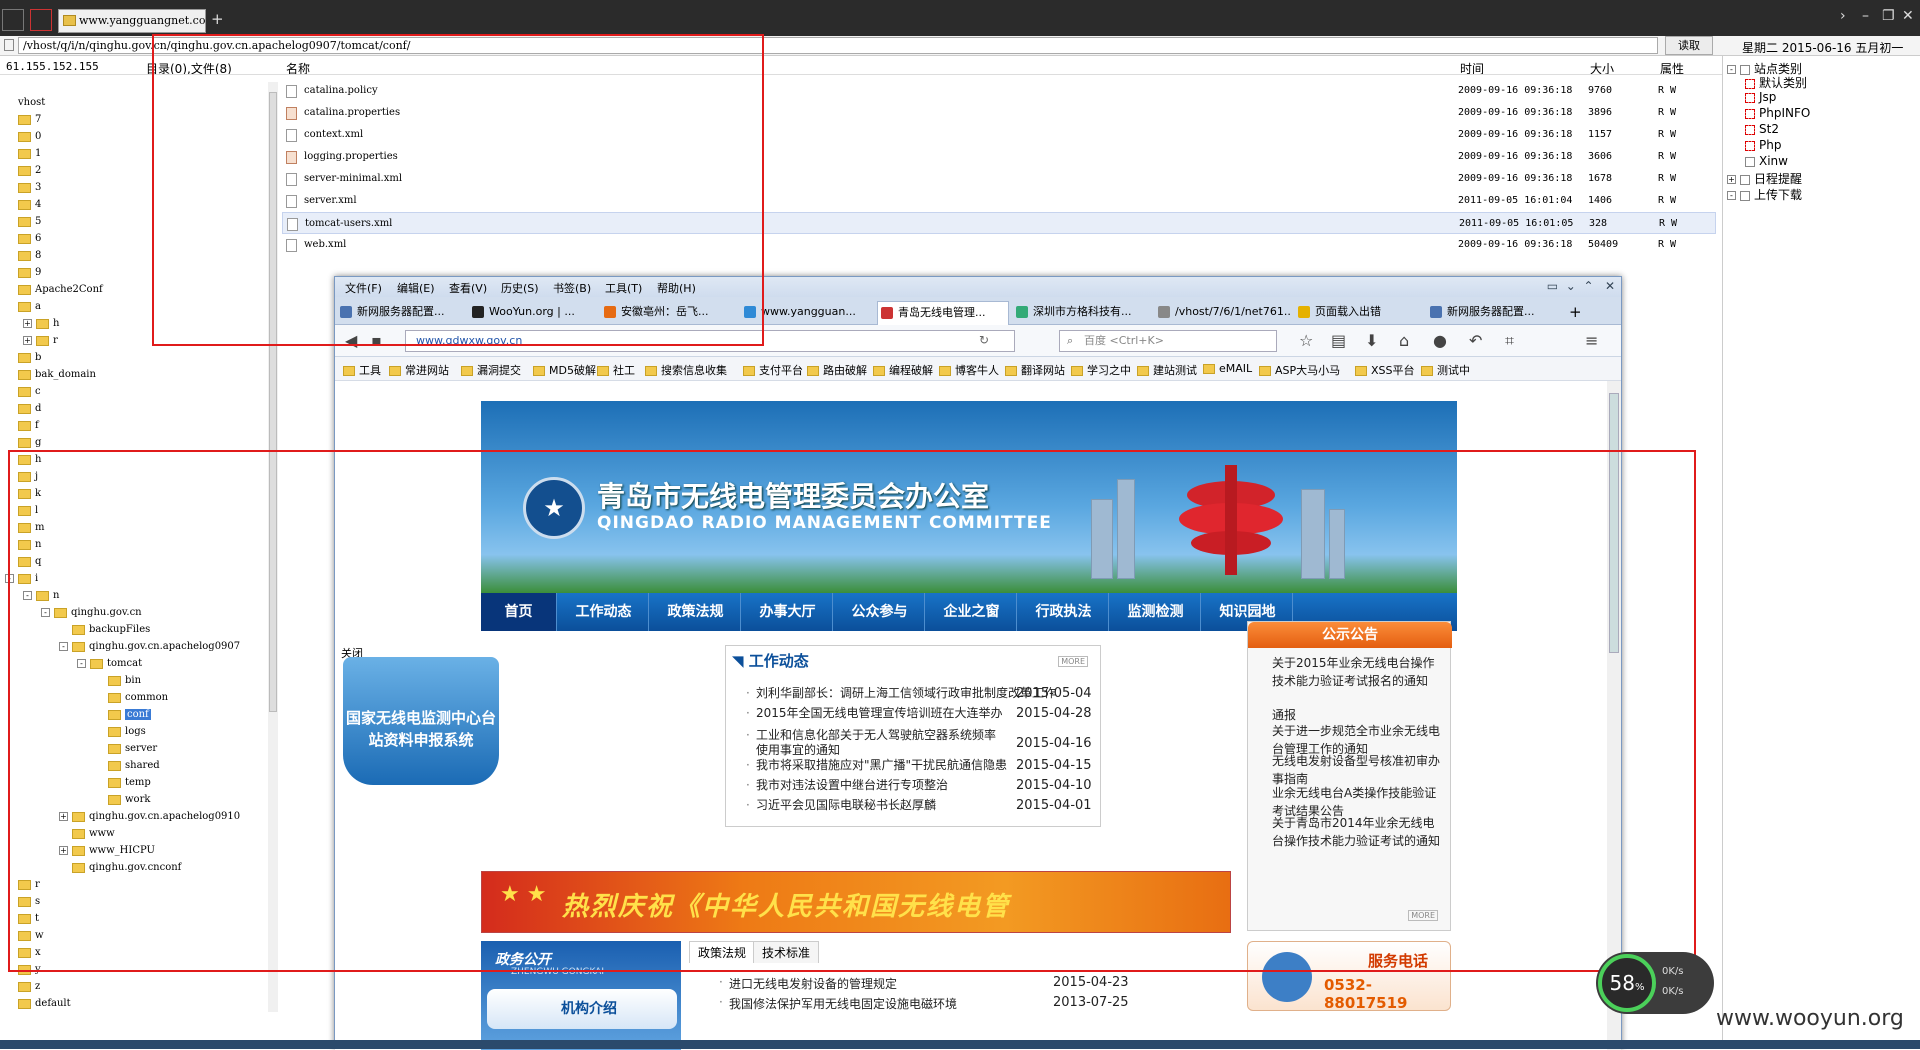 This screenshot has width=1920, height=1050. Describe the element at coordinates (1888, 16) in the screenshot. I see `restore-button: ❐` at that location.